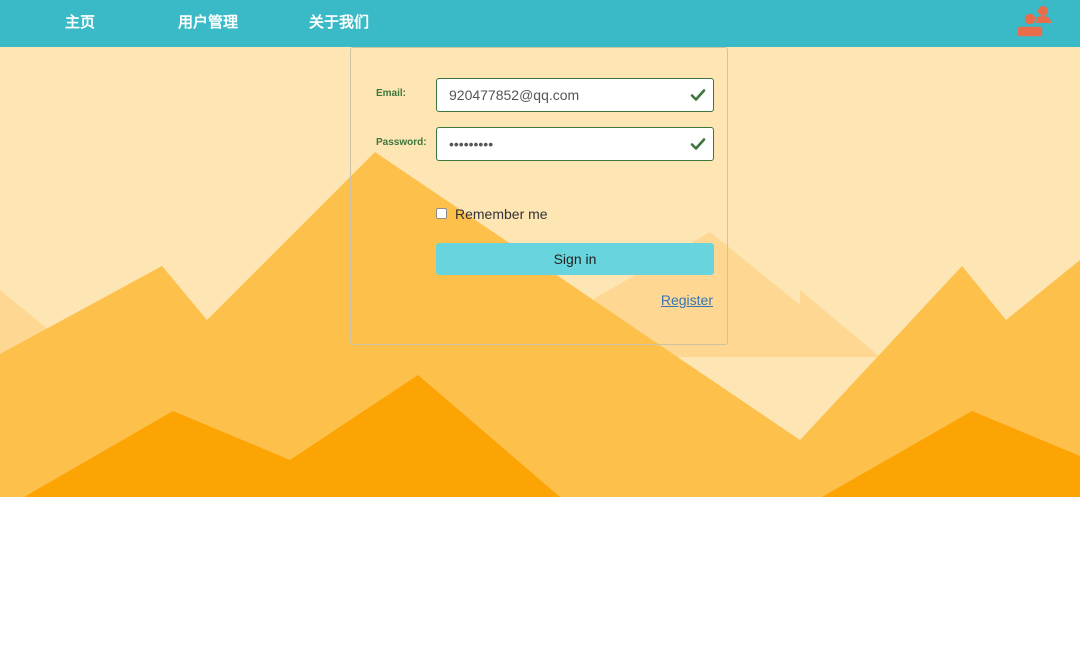  Describe the element at coordinates (563, 144) in the screenshot. I see `password-field` at that location.